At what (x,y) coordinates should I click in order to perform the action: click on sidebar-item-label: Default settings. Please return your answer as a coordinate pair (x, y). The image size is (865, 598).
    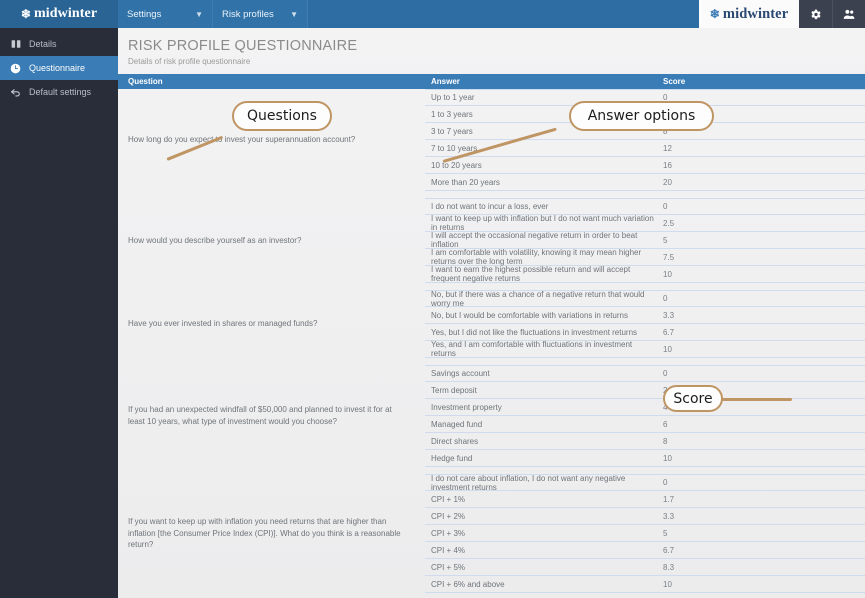
    Looking at the image, I should click on (60, 92).